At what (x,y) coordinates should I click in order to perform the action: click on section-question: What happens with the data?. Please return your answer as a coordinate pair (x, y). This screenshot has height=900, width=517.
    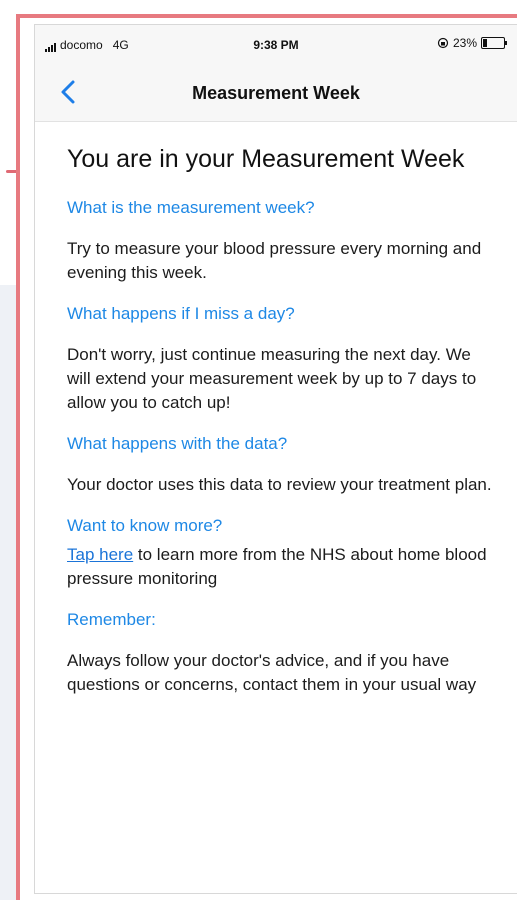
    Looking at the image, I should click on (177, 443).